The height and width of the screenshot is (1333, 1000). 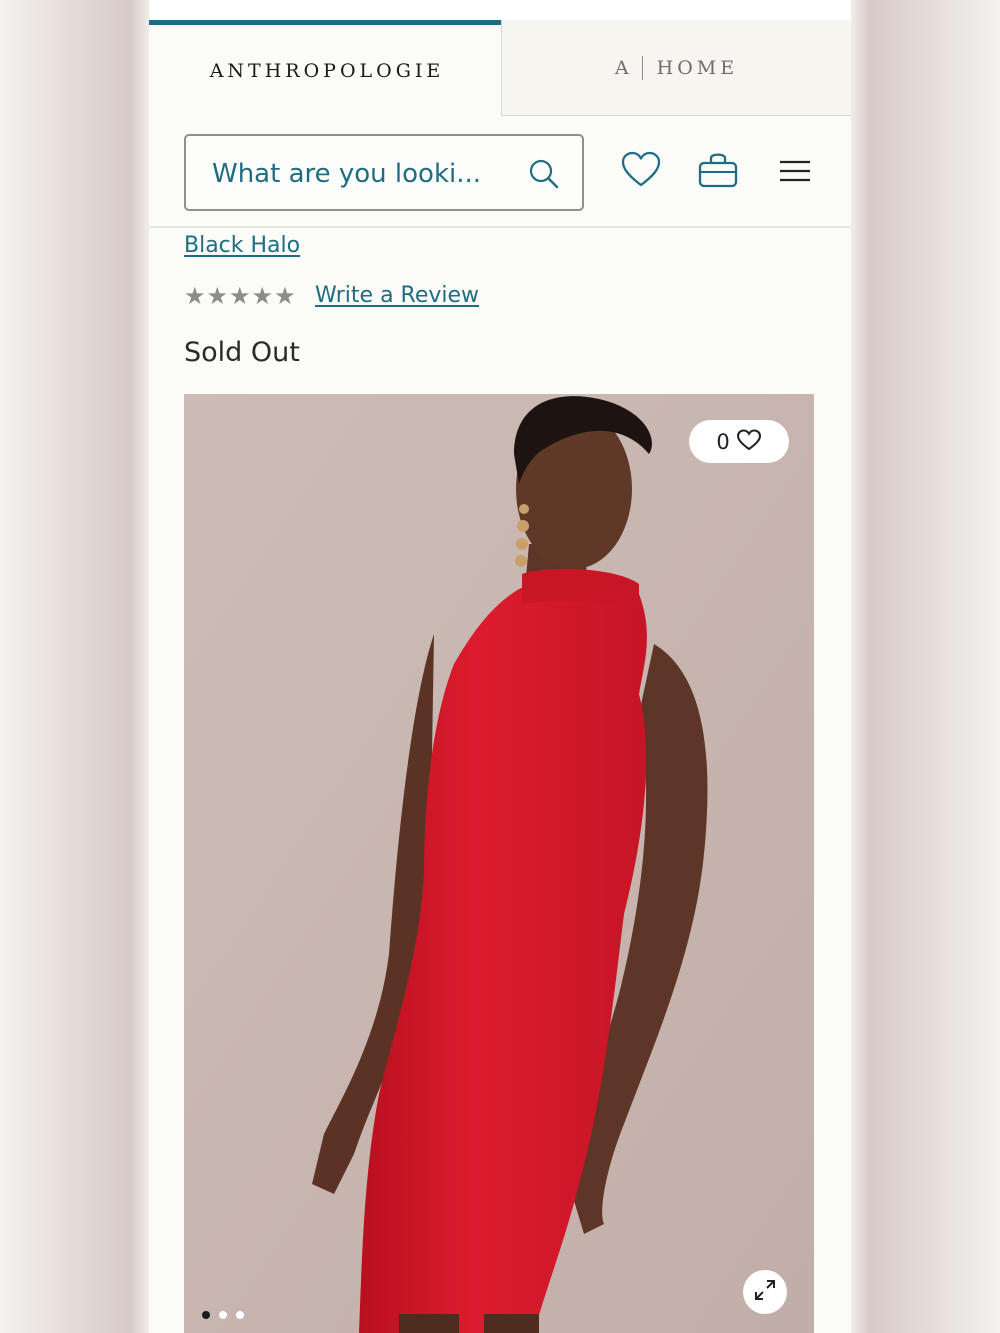 I want to click on search-icon, so click(x=544, y=174).